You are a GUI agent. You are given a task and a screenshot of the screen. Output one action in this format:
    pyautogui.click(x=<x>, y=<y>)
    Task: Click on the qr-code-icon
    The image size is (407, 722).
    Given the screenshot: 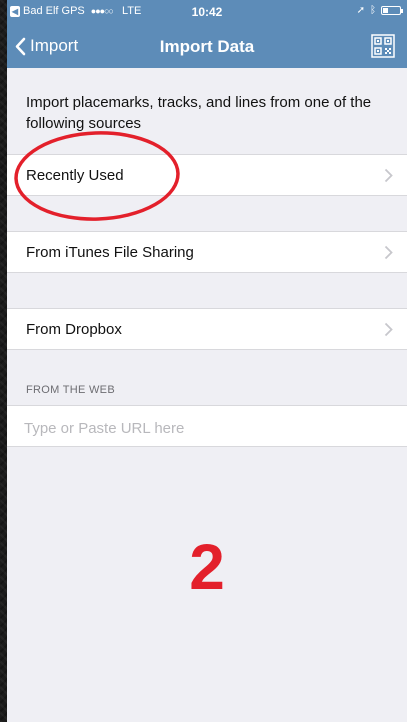 What is the action you would take?
    pyautogui.click(x=383, y=46)
    